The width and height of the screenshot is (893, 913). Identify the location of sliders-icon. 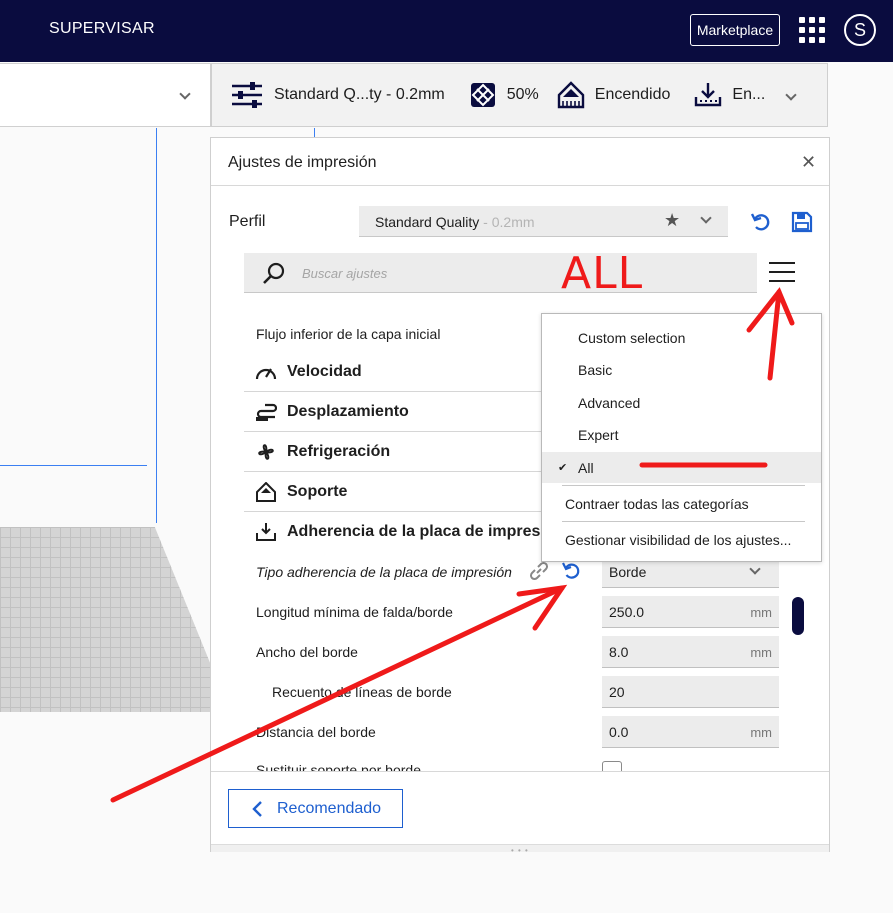
(247, 95).